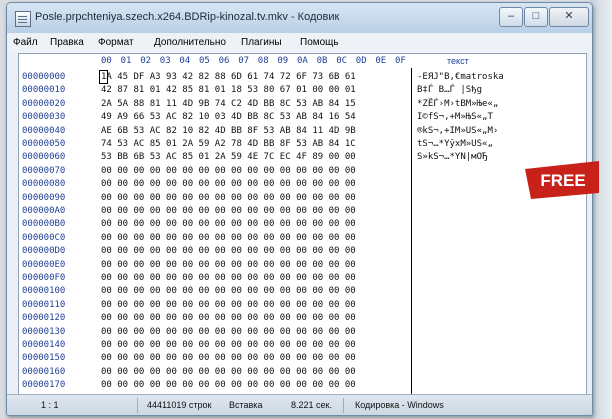  I want to click on row-address: 00000090, so click(44, 197).